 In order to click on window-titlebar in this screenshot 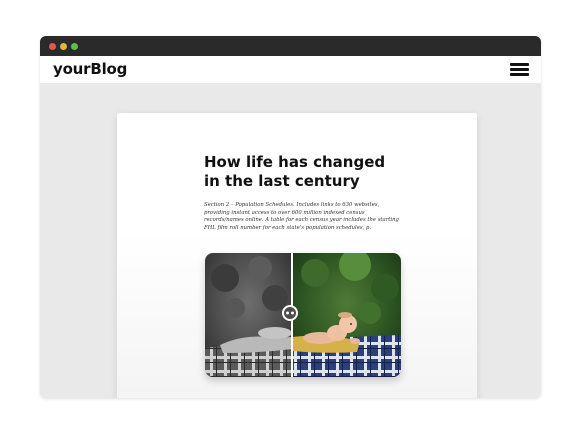, I will do `click(290, 46)`.